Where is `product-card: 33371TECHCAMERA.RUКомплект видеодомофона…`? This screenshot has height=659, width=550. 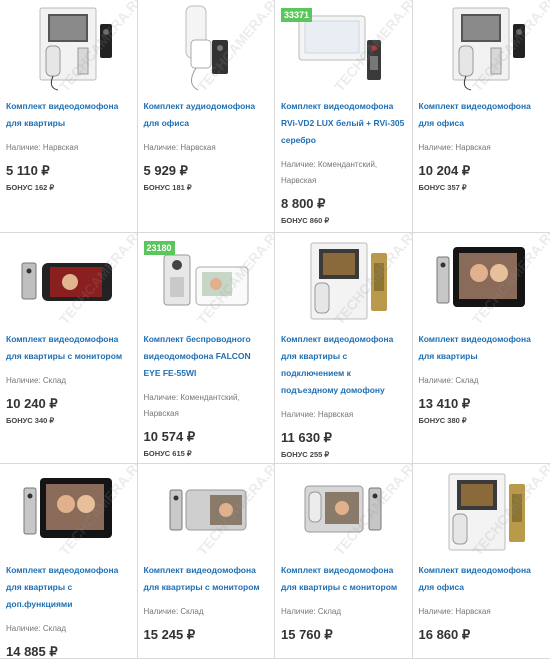 product-card: 33371TECHCAMERA.RUКомплект видеодомофона… is located at coordinates (344, 116).